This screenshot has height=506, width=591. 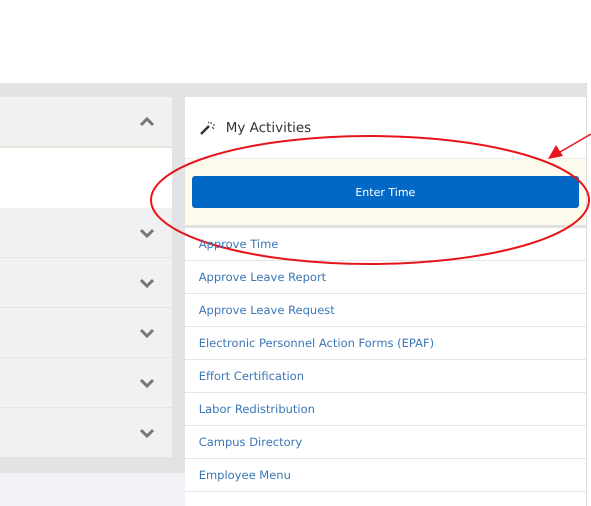 I want to click on card-title: My Activities, so click(x=269, y=128).